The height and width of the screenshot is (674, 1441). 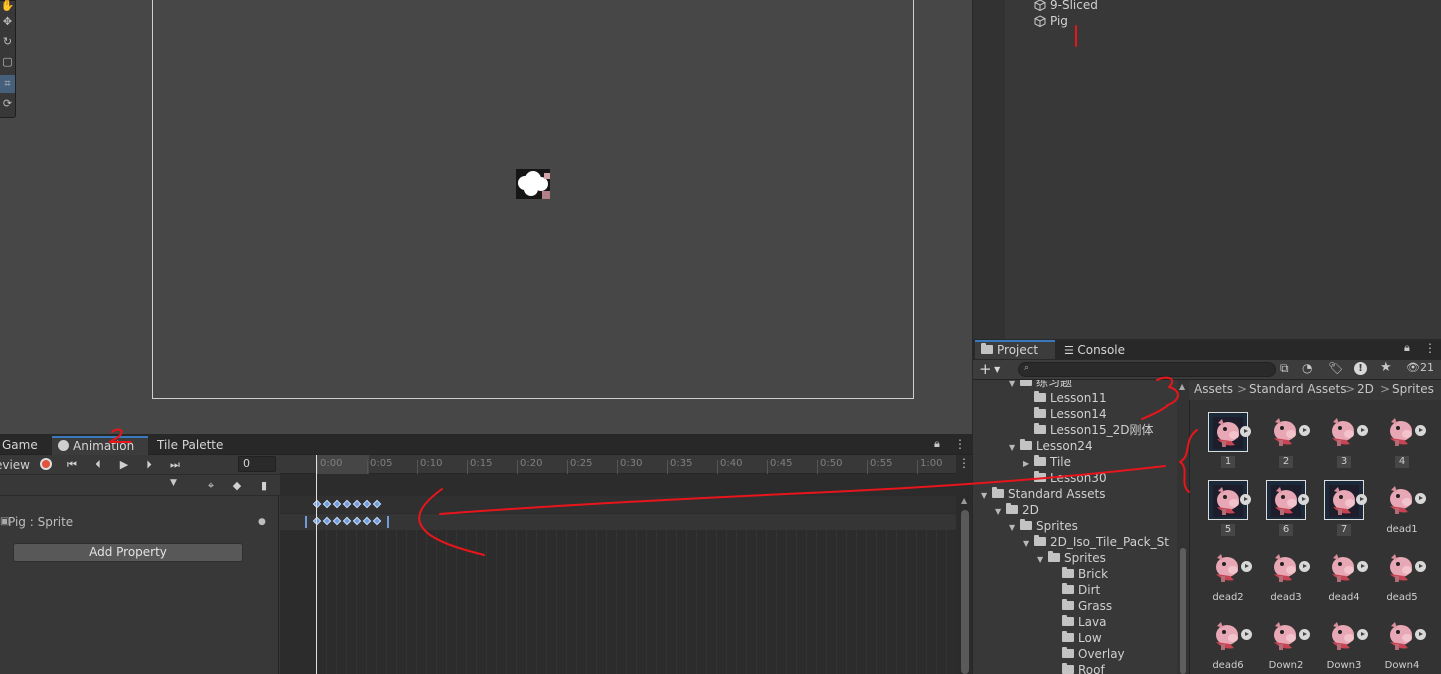 I want to click on scale-tool-icon: ▢, so click(x=7, y=62).